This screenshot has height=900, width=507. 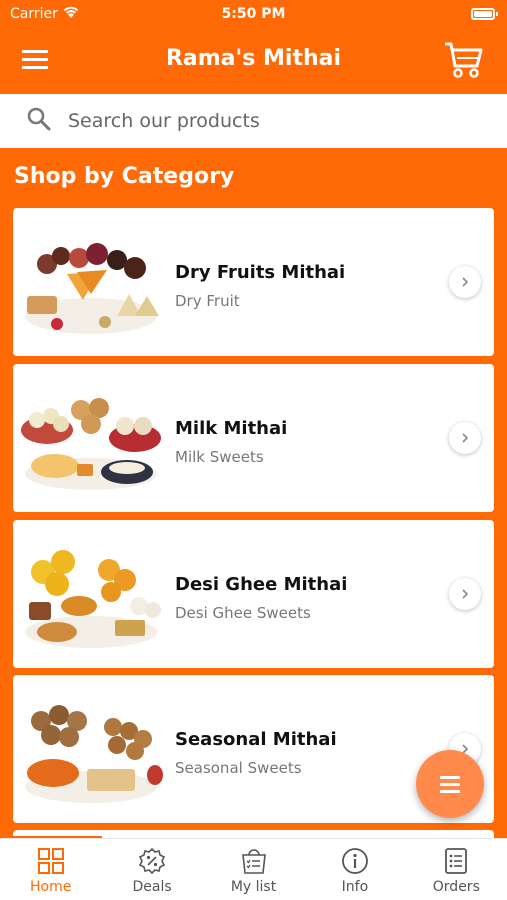 I want to click on app-header: Carrier 5:50 PM Rama's Mithai, so click(x=253, y=47).